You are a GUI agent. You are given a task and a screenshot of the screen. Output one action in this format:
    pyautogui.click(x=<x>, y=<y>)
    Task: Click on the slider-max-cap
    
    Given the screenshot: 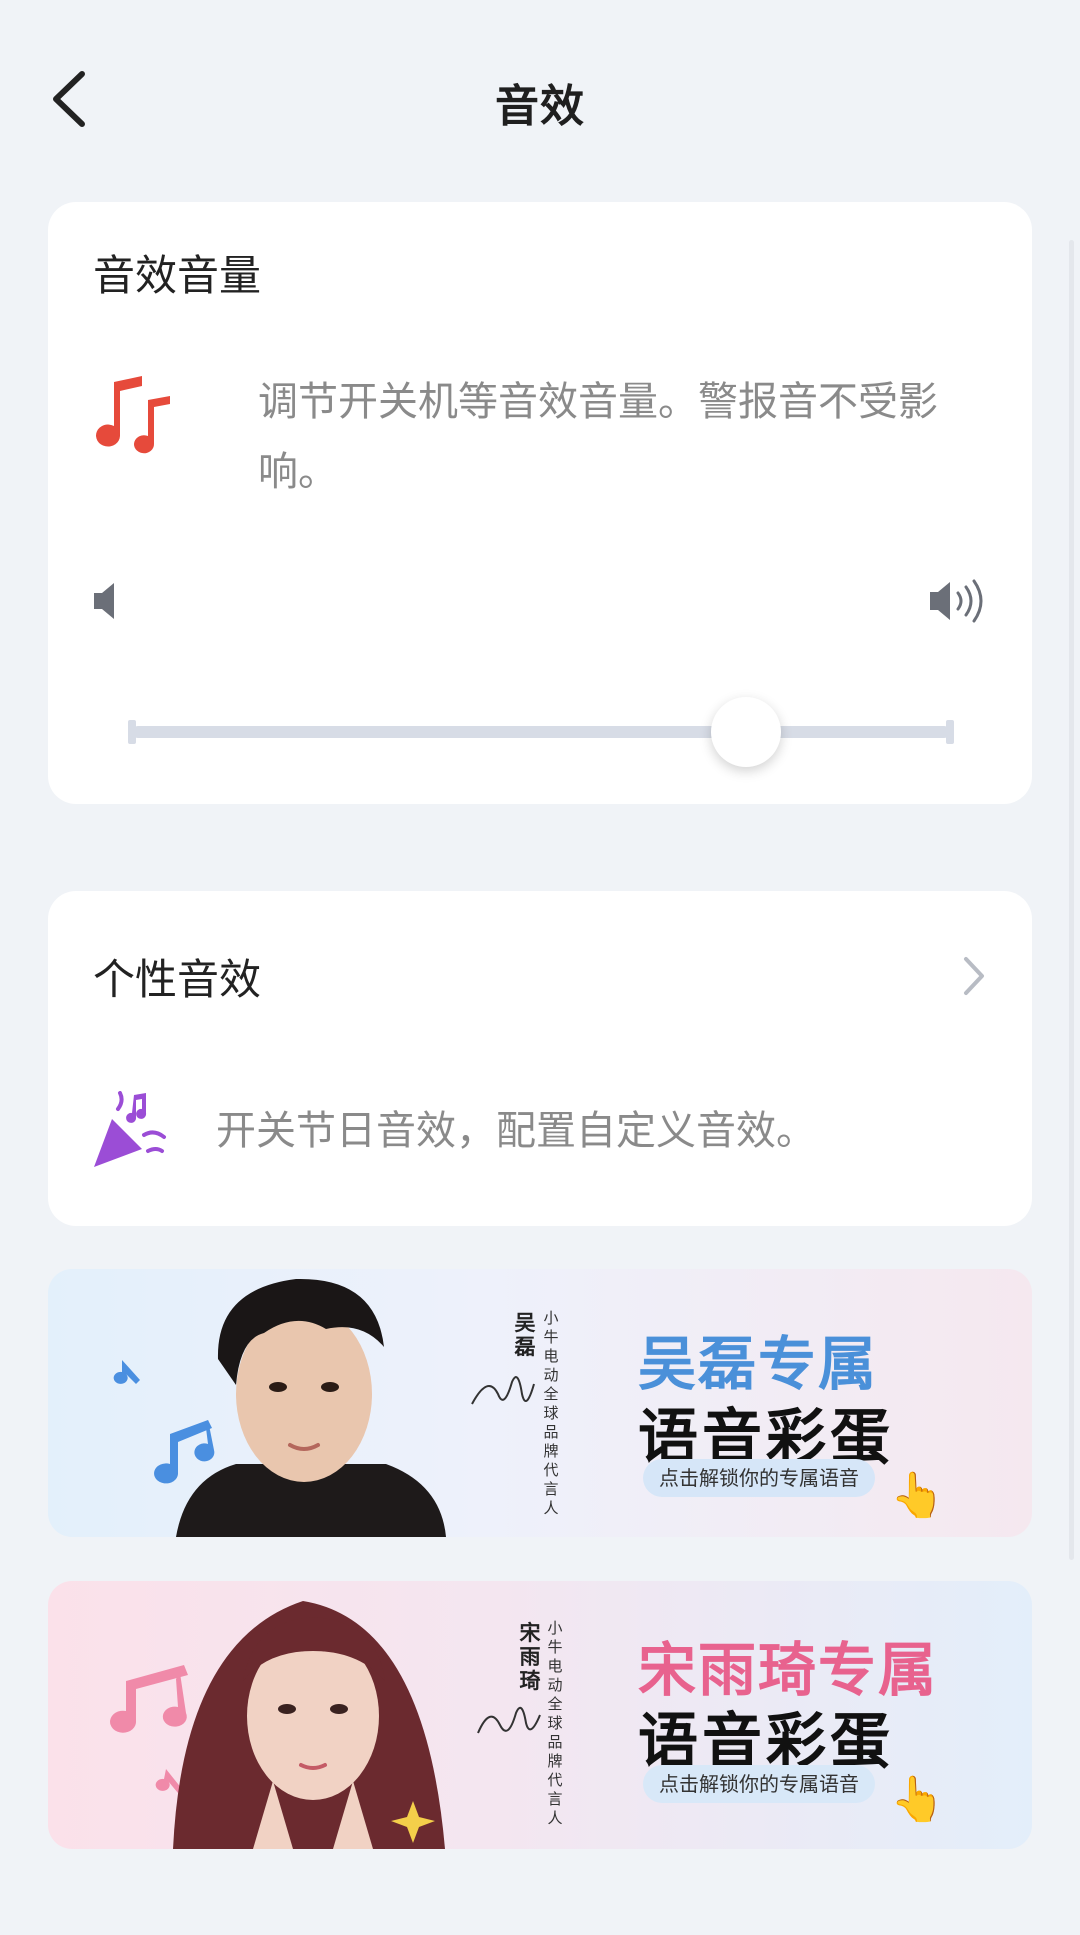 What is the action you would take?
    pyautogui.click(x=950, y=732)
    